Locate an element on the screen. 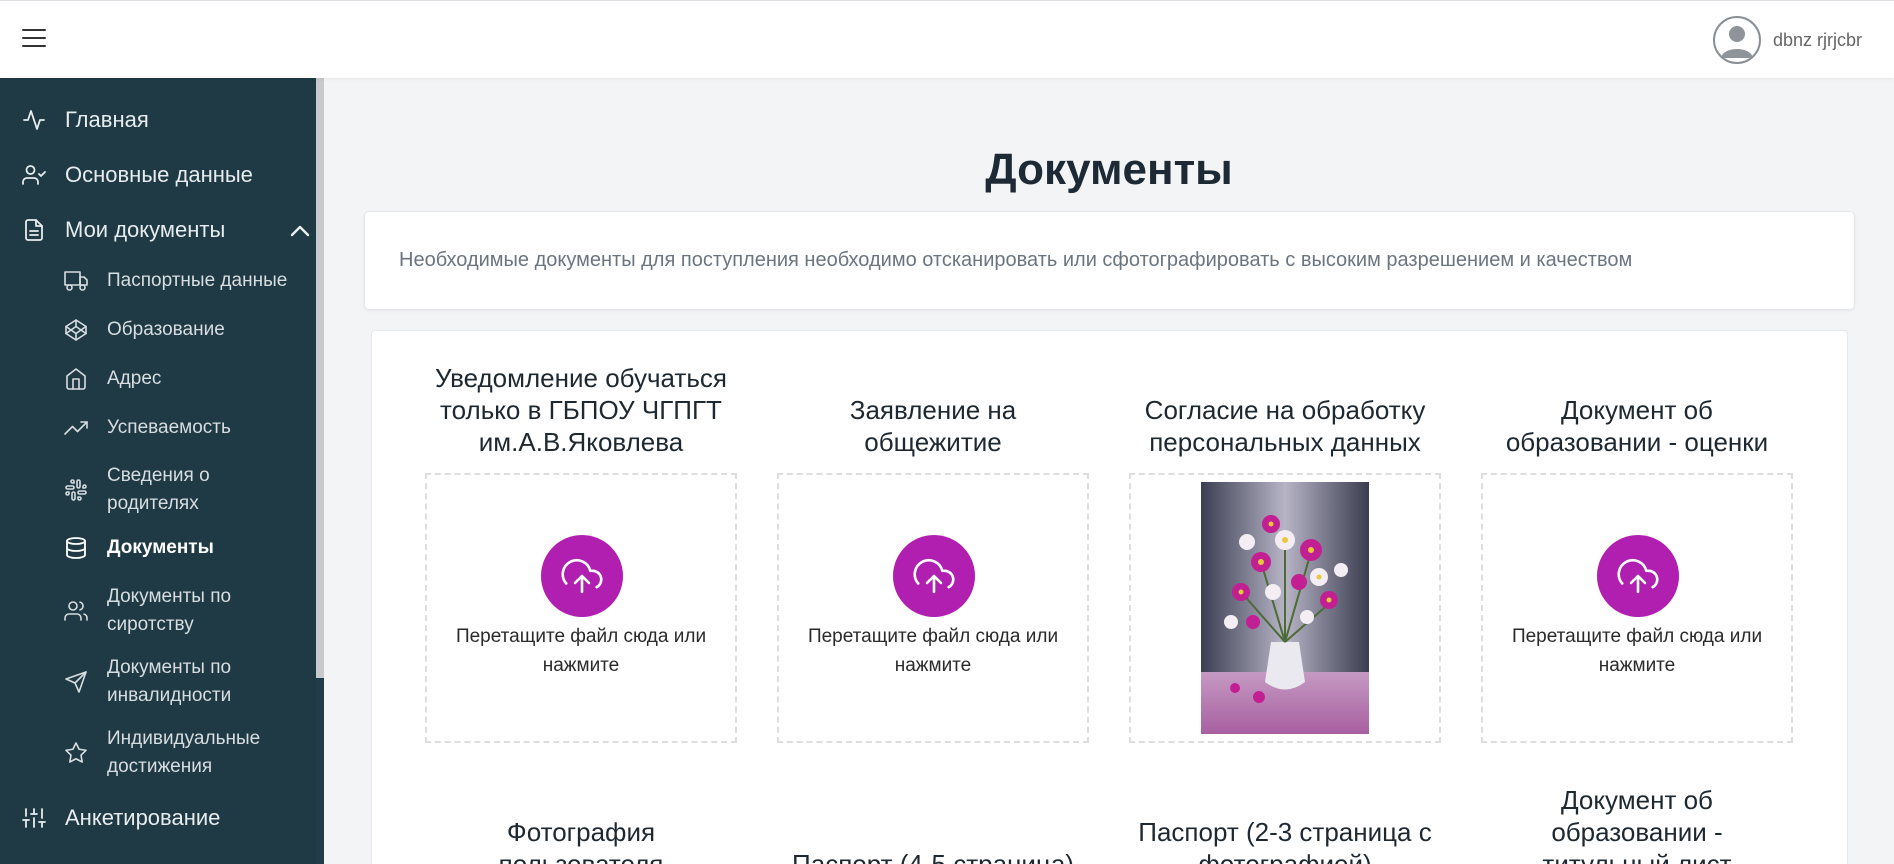 Image resolution: width=1894 pixels, height=864 pixels. doc-title-passport-2-3: Паспорт (2-3 страница с фотографией) is located at coordinates (1285, 840).